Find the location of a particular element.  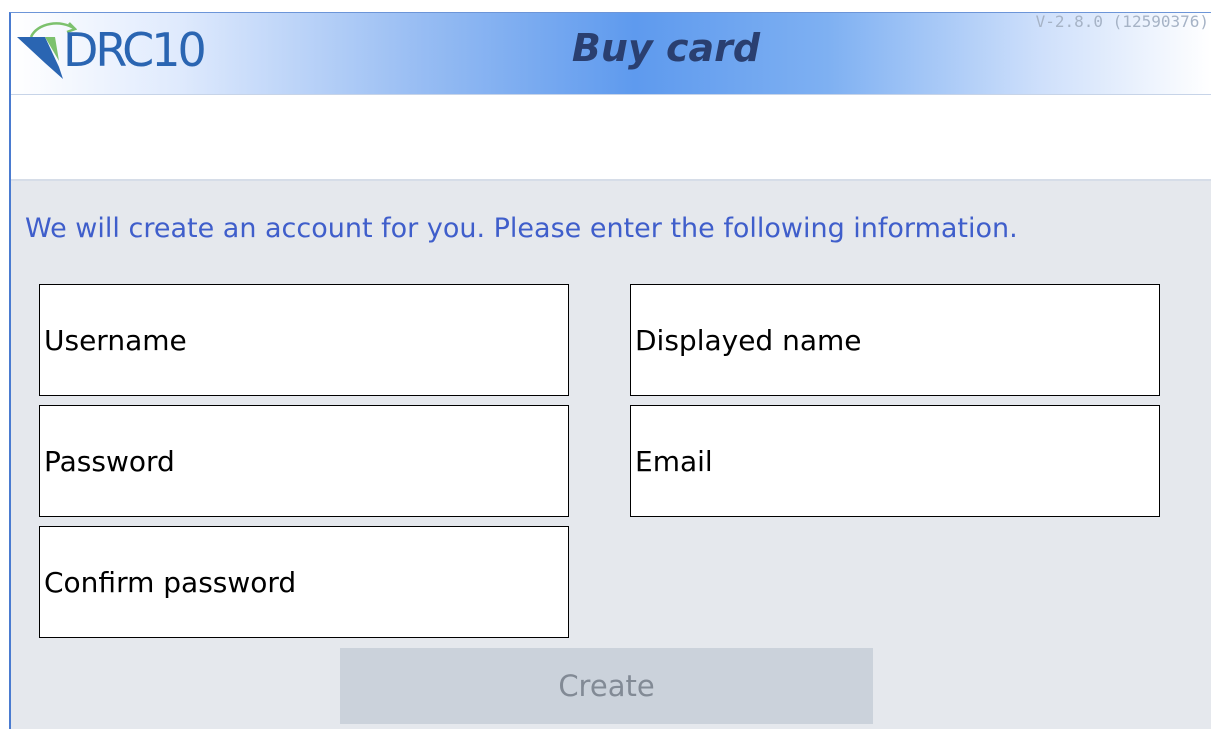

password-field is located at coordinates (304, 461).